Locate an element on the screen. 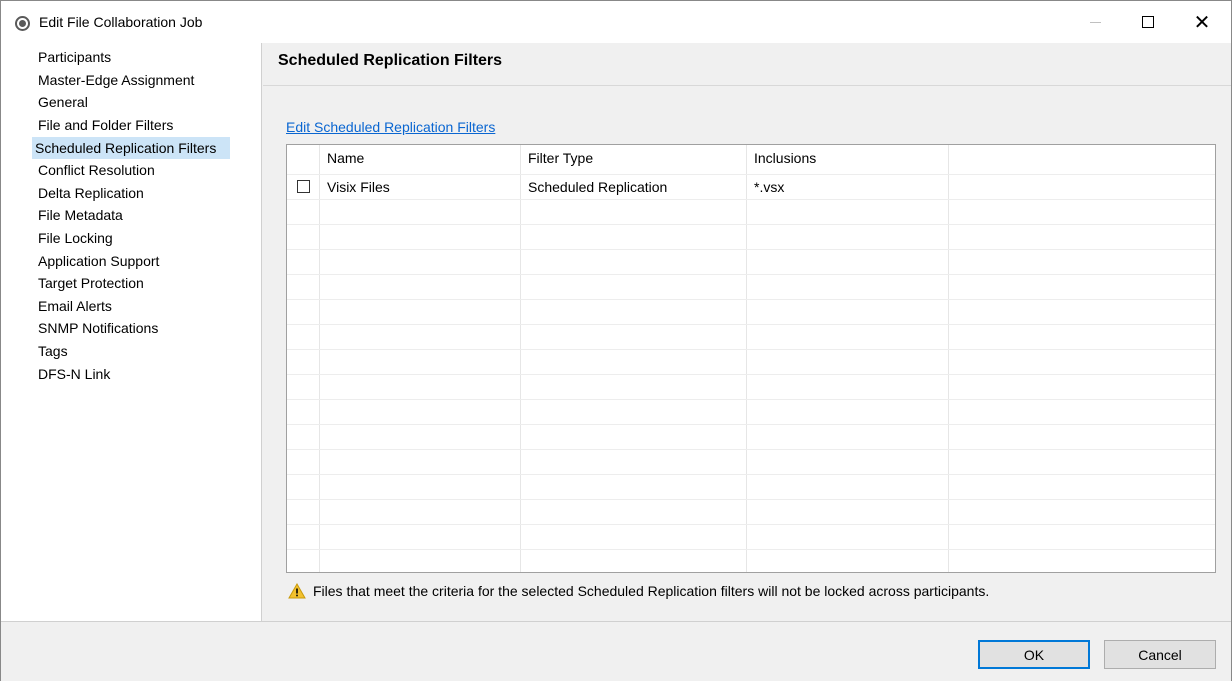 The height and width of the screenshot is (681, 1232). sidebar-item-file-and-folder-filters: File and Folder Filters is located at coordinates (105, 125).